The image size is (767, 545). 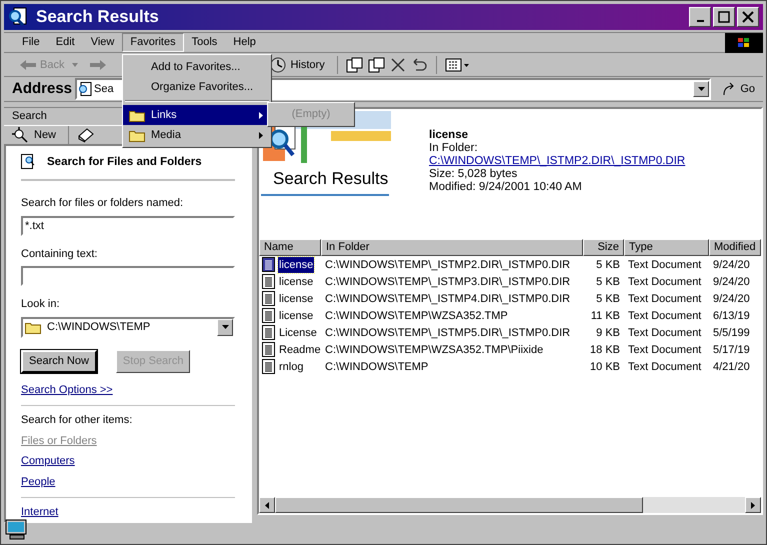 I want to click on table-cell: C:\WINDOWS\TEMP\_ISTMP5.DIR\_ISTMP0.DIR, so click(x=447, y=332).